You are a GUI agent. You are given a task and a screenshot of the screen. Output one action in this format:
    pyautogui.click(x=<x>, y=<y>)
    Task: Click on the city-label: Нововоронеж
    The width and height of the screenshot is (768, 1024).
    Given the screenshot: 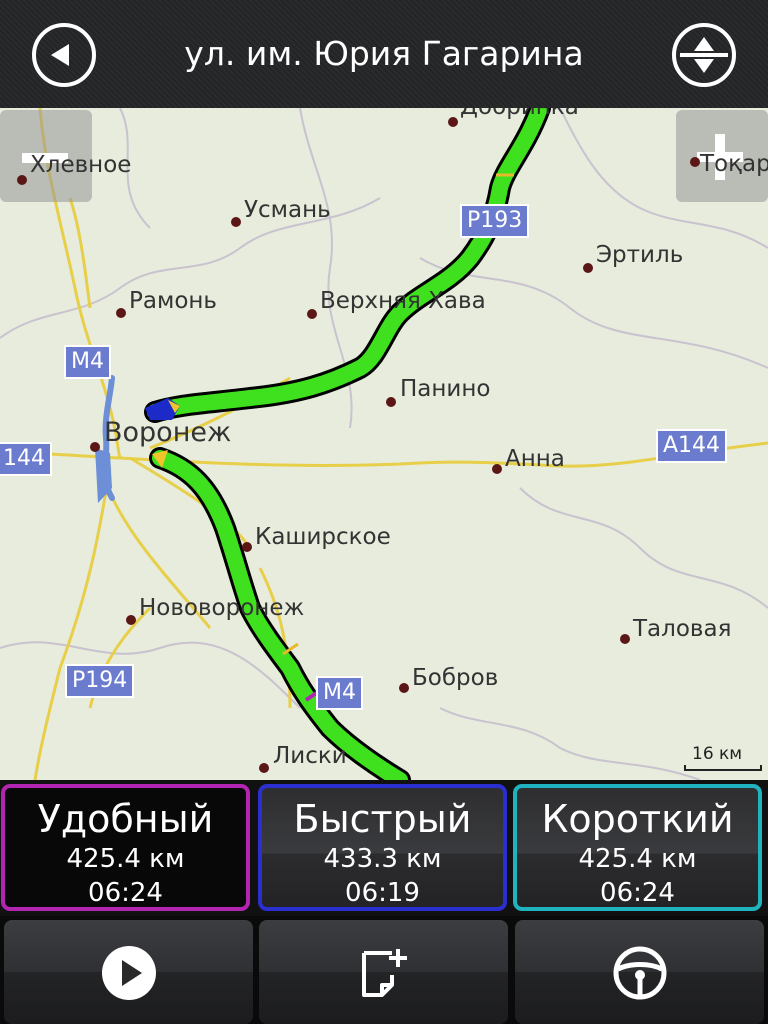 What is the action you would take?
    pyautogui.click(x=222, y=608)
    